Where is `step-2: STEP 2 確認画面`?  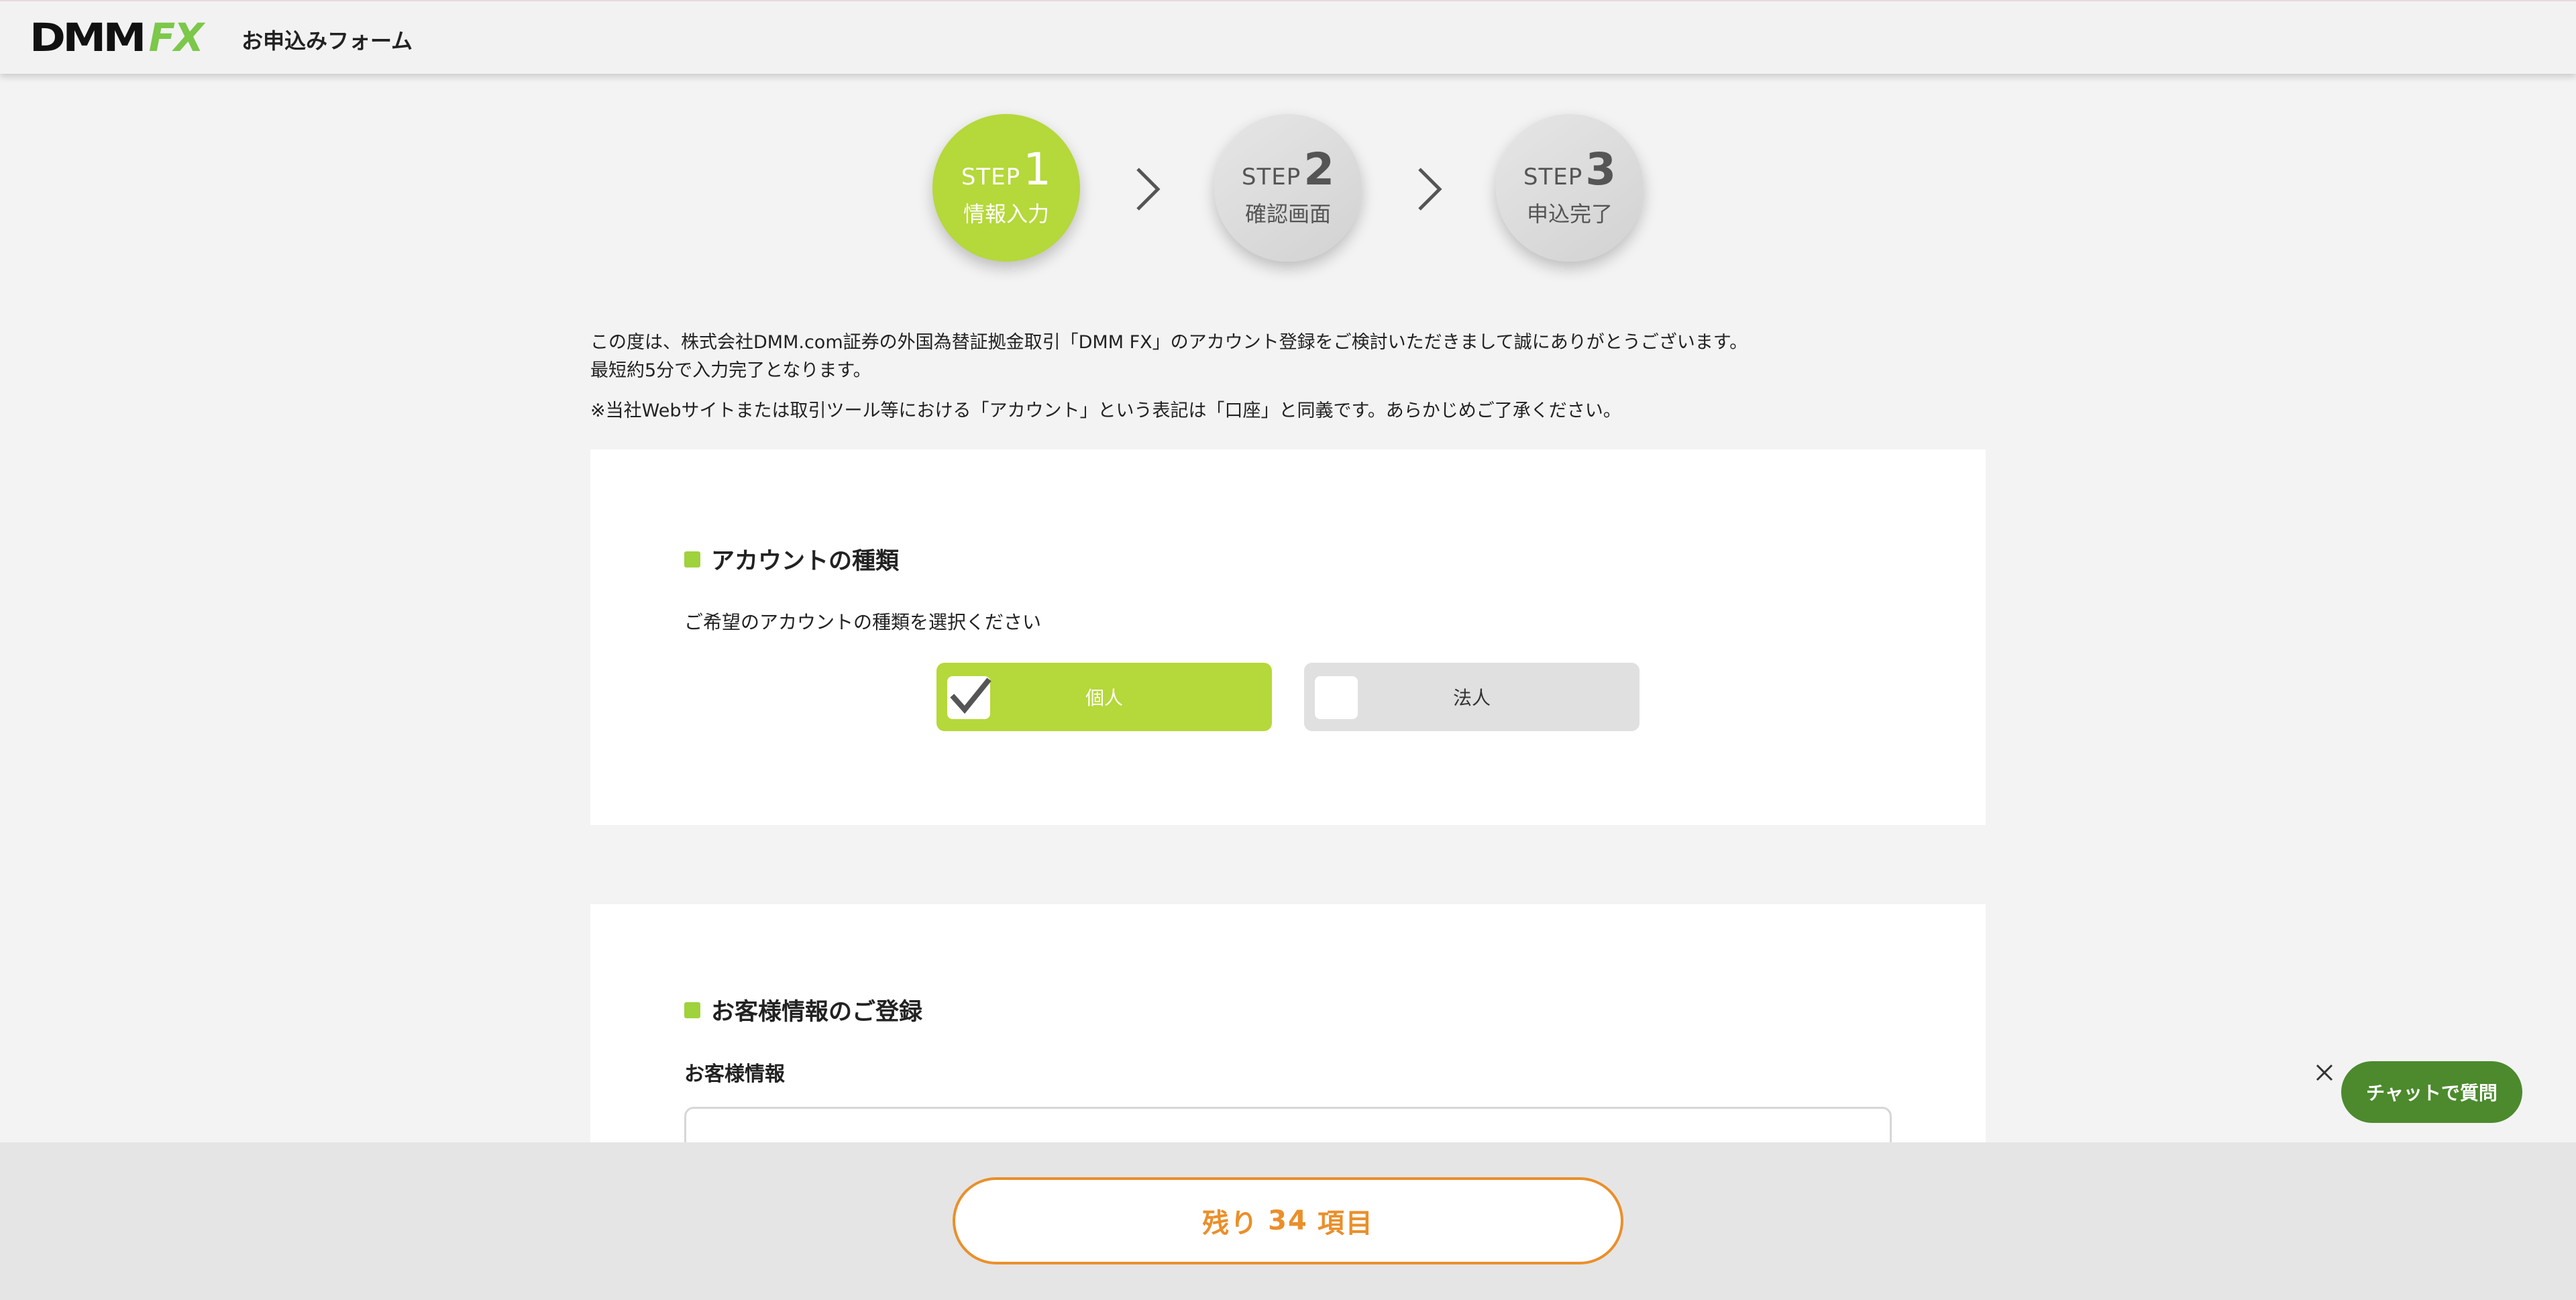 step-2: STEP 2 確認画面 is located at coordinates (1288, 188).